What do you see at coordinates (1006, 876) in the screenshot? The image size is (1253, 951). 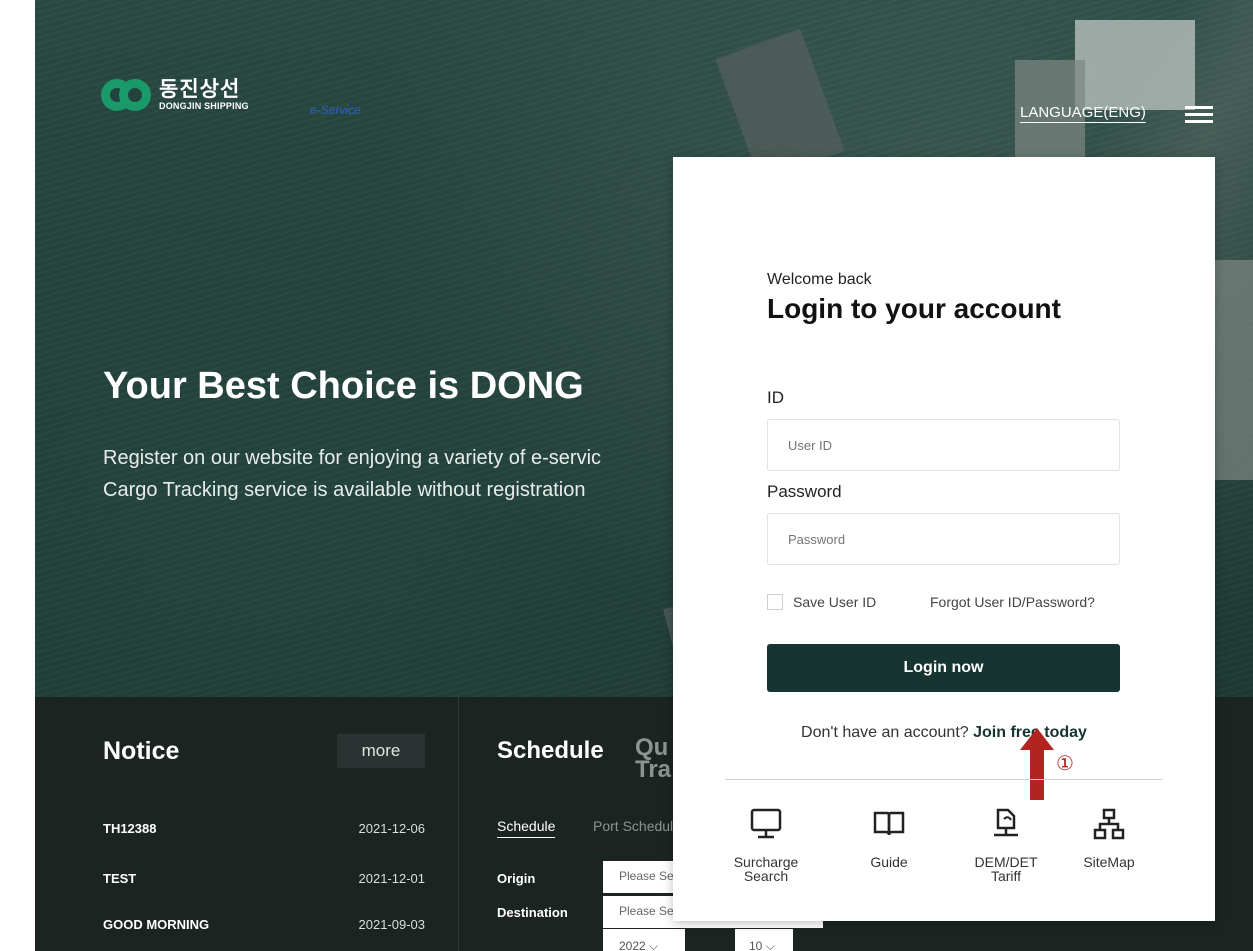 I see `quick-link-label: Tariff` at bounding box center [1006, 876].